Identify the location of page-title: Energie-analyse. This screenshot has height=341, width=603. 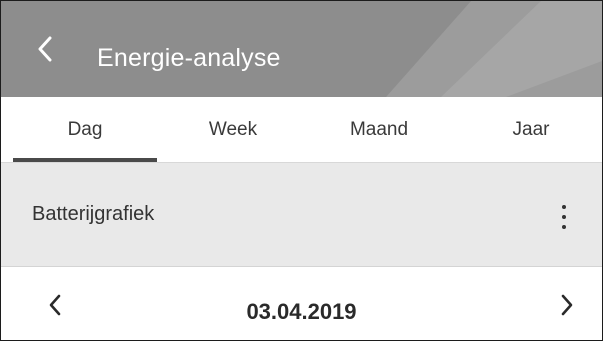
(189, 58).